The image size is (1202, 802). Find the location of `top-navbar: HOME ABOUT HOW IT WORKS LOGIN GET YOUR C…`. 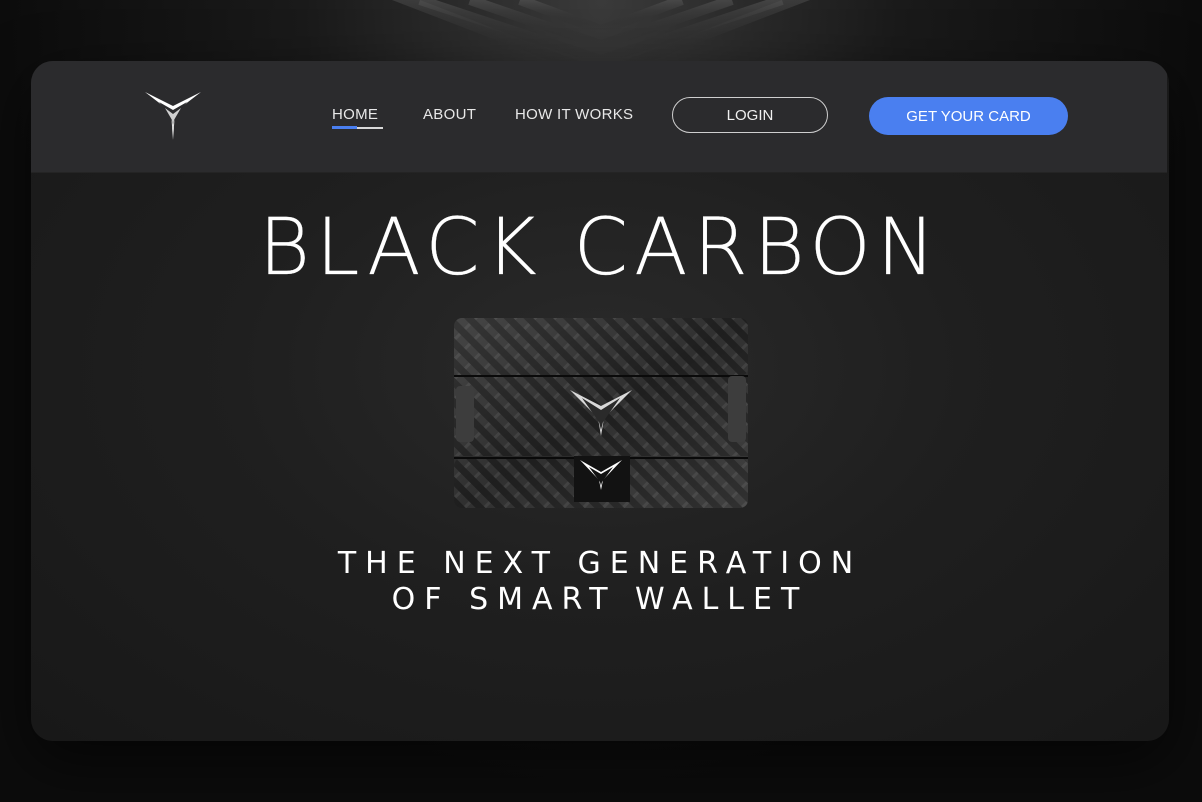

top-navbar: HOME ABOUT HOW IT WORKS LOGIN GET YOUR C… is located at coordinates (599, 117).